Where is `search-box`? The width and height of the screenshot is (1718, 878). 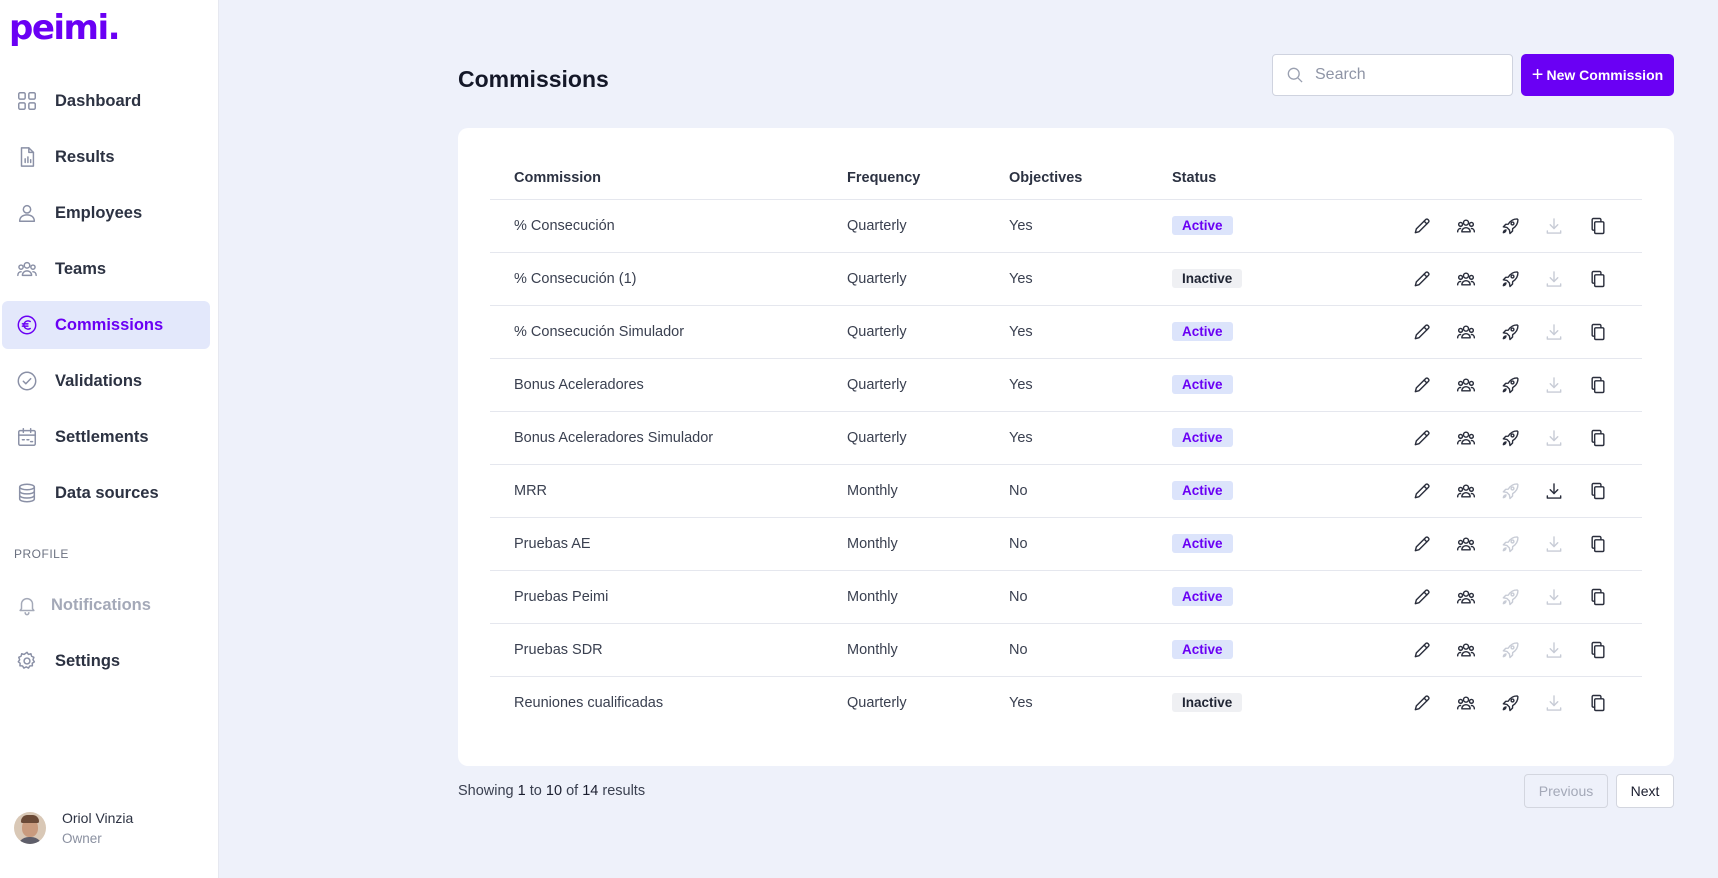 search-box is located at coordinates (1392, 75).